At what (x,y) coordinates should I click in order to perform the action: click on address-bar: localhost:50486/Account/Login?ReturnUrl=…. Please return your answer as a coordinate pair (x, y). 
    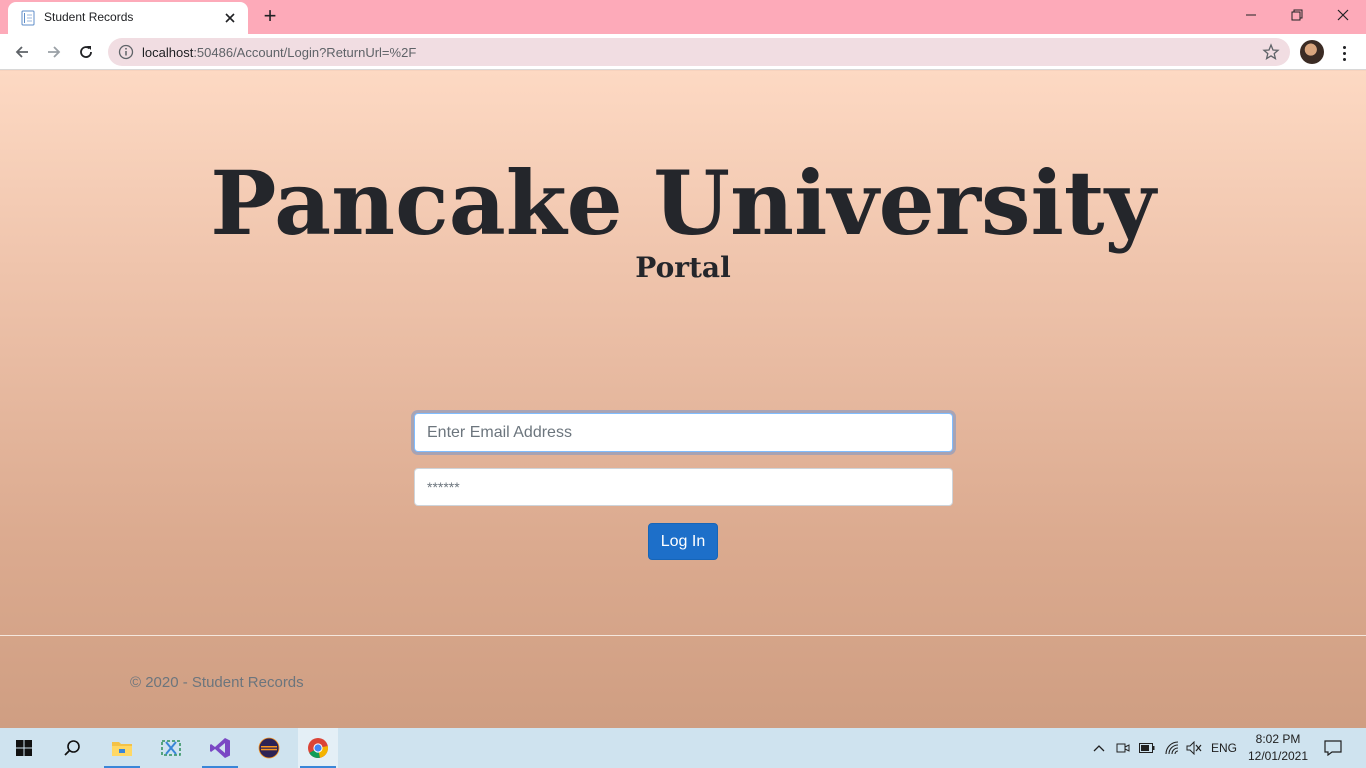
    Looking at the image, I should click on (699, 52).